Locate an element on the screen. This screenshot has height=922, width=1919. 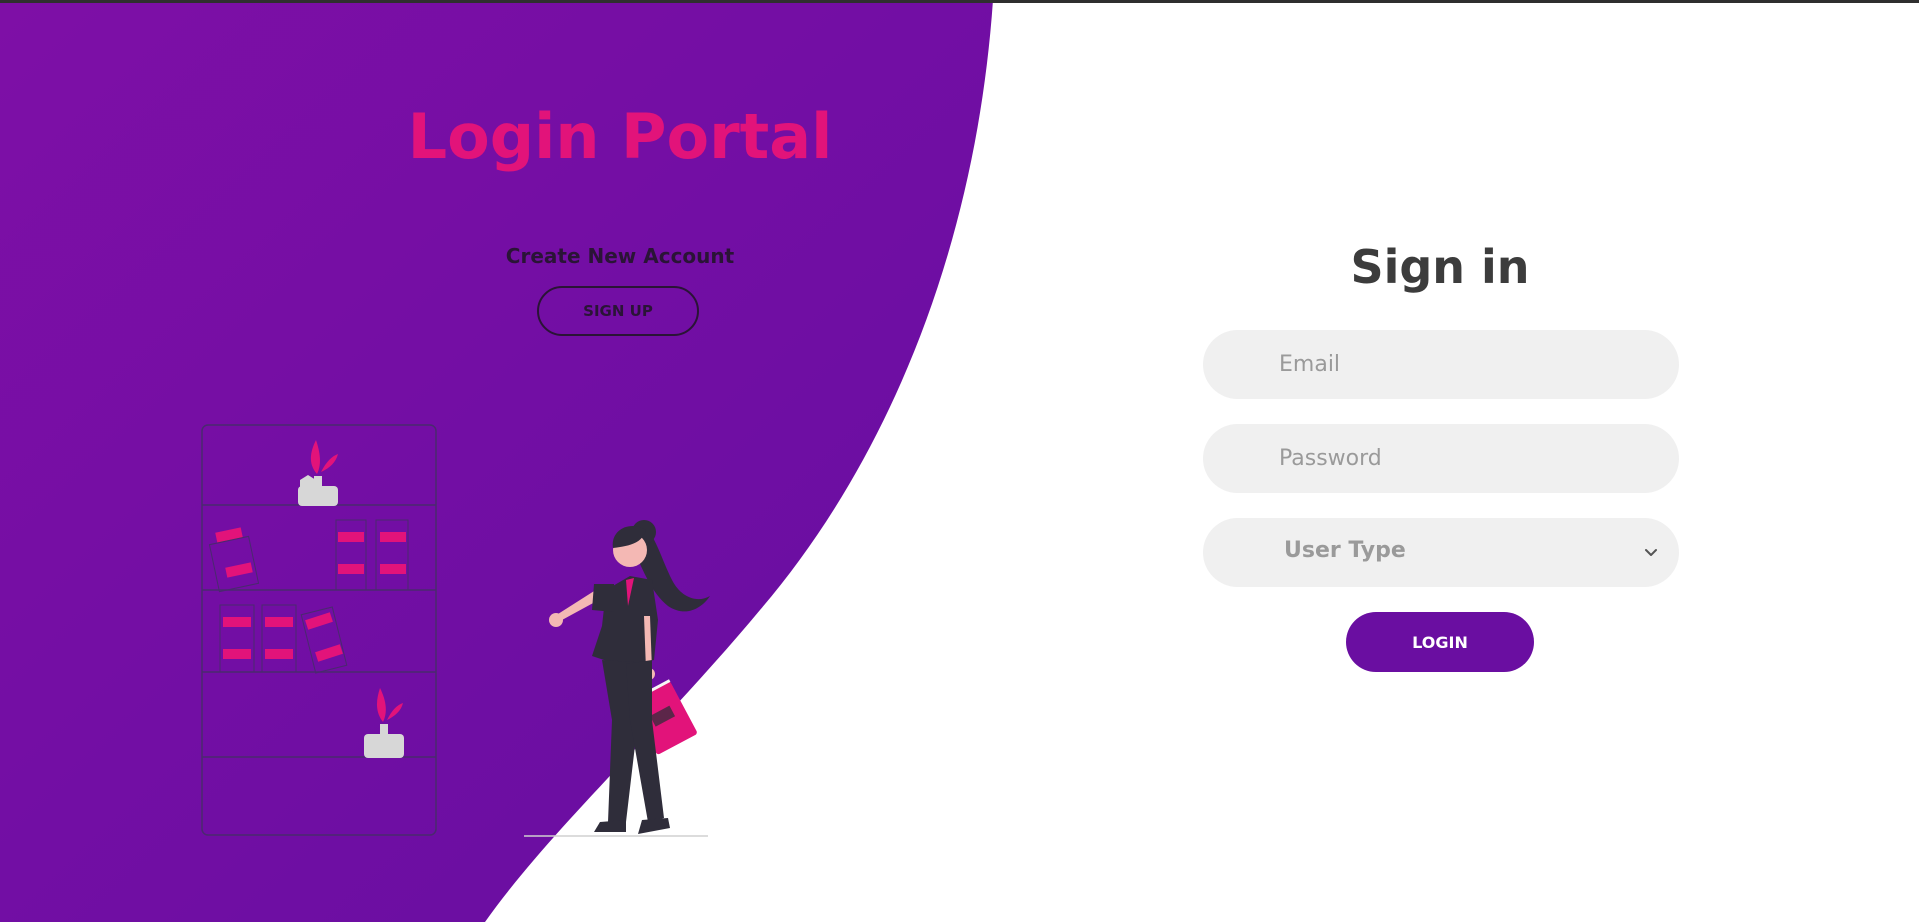
user-type-select: User Type is located at coordinates (1441, 552).